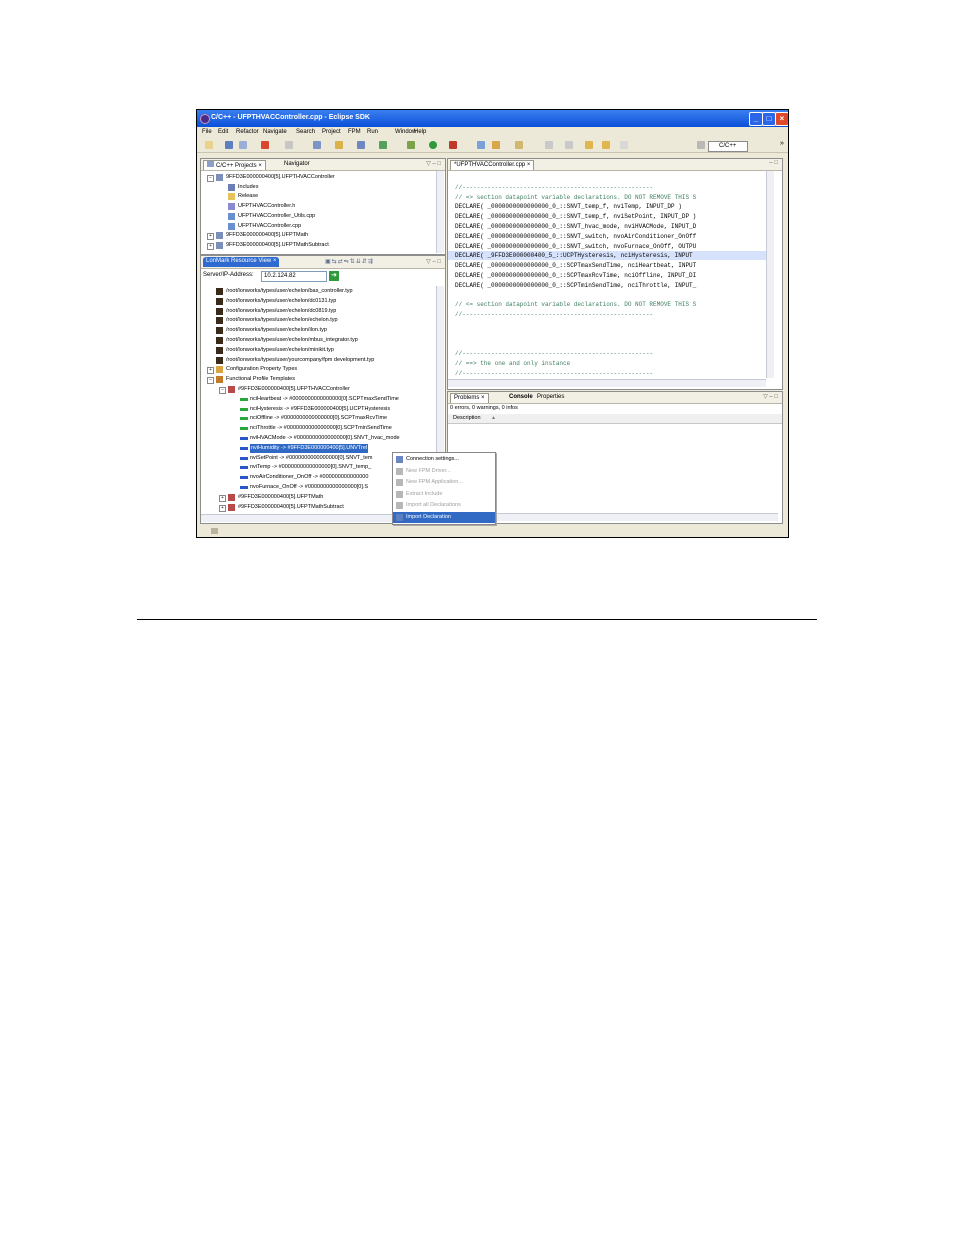 The width and height of the screenshot is (954, 1235). I want to click on context-menu-item: Extract Include, so click(444, 494).